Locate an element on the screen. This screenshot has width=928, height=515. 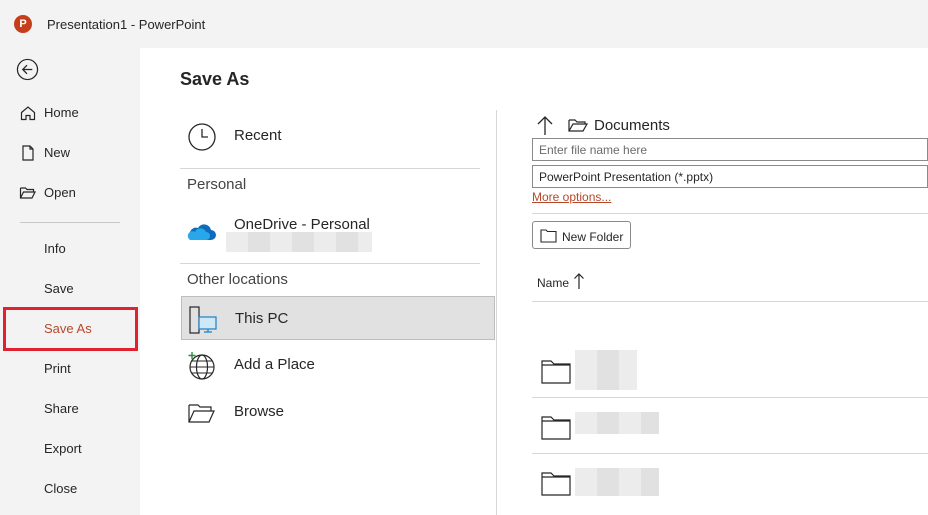
onedrive-cloud-icon is located at coordinates (201, 232).